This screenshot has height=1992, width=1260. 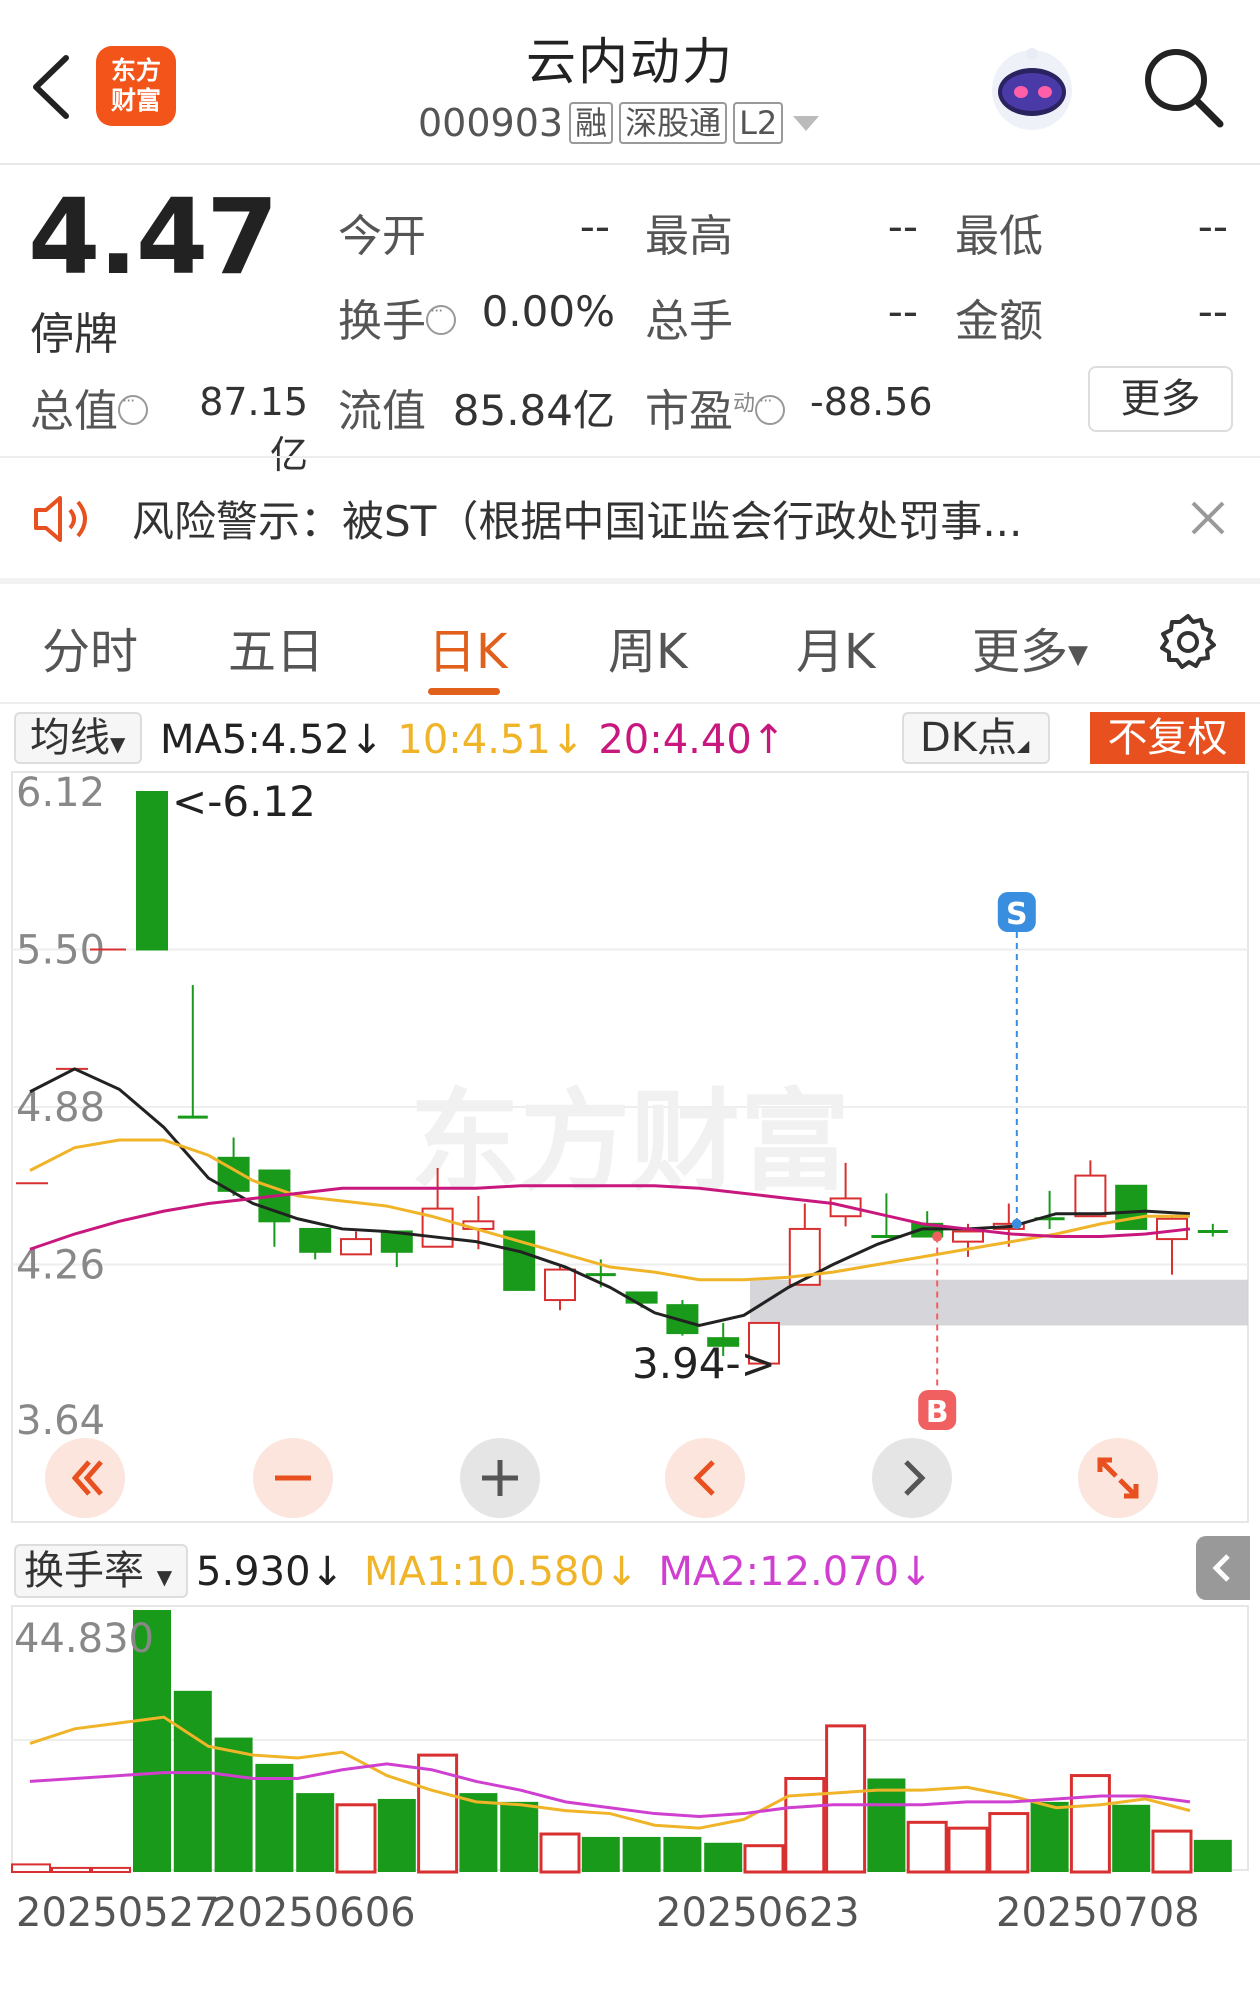 I want to click on search-icon, so click(x=1183, y=87).